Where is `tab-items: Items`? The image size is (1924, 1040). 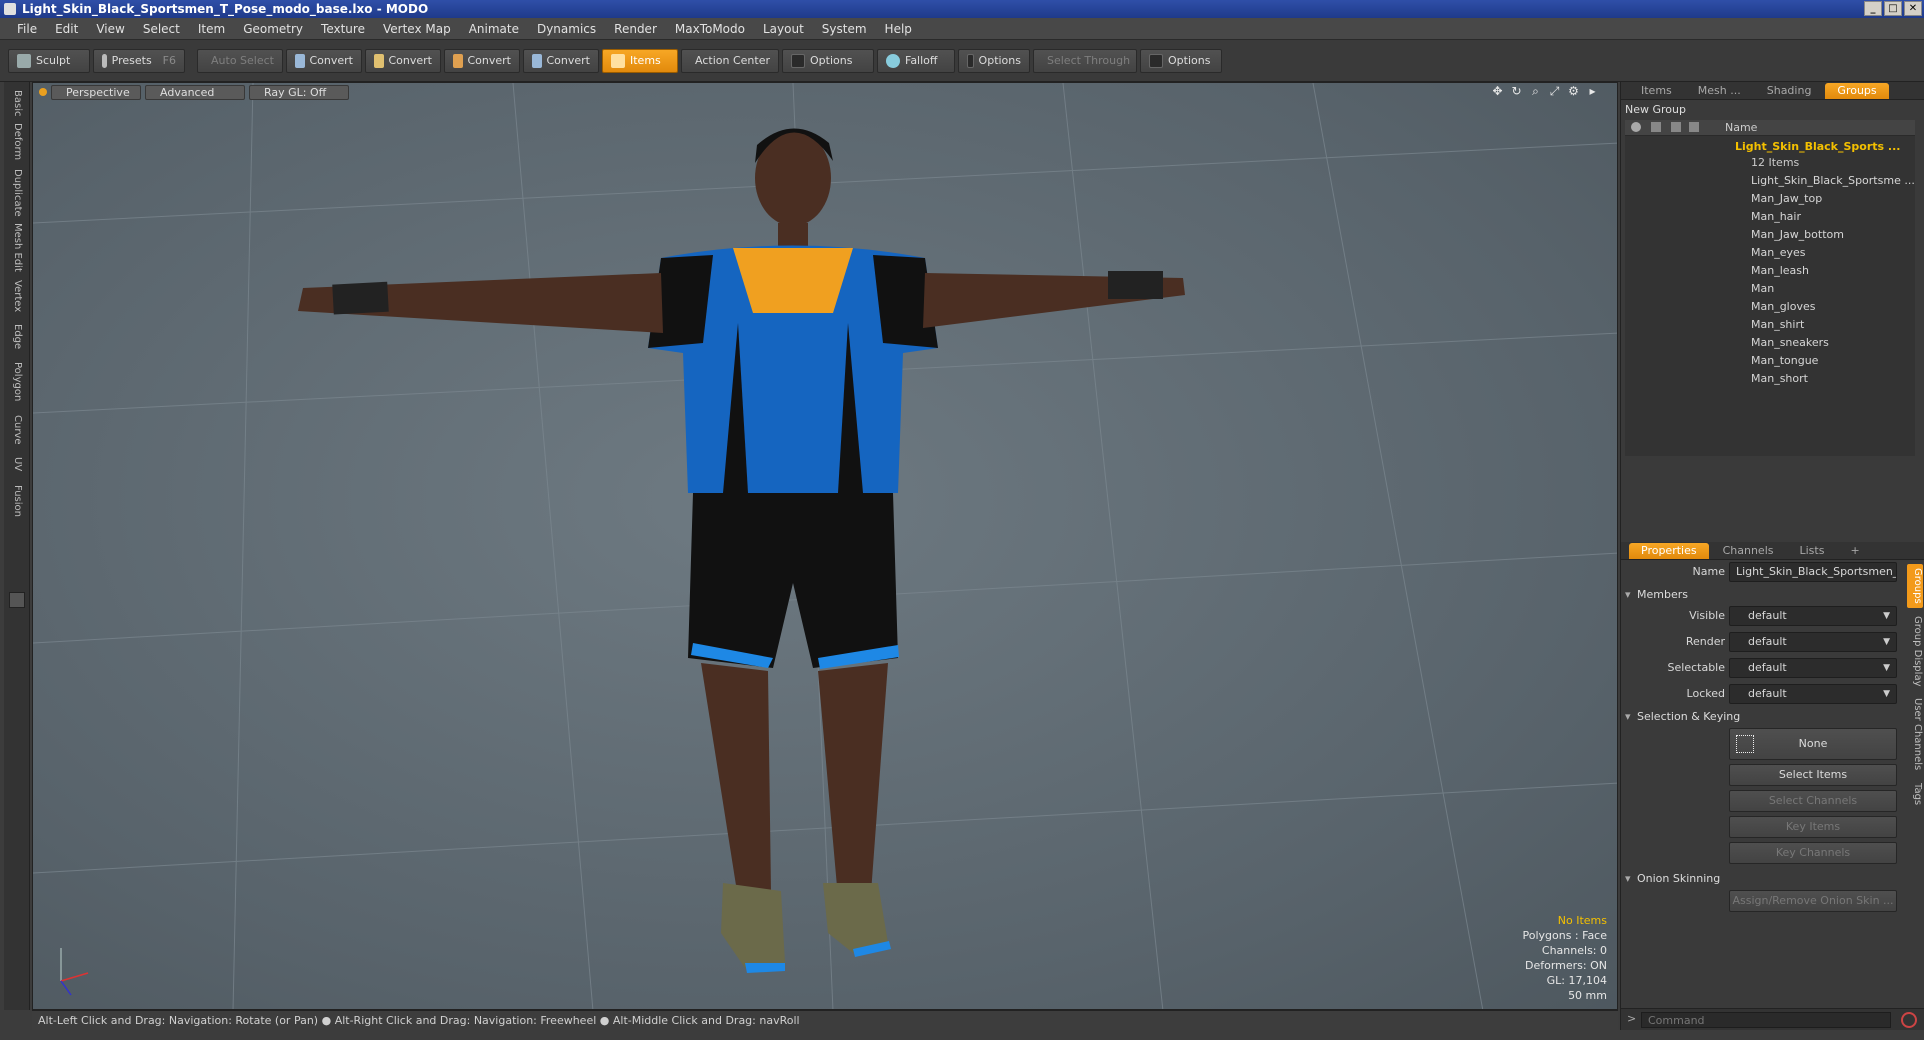
tab-items: Items is located at coordinates (1656, 91).